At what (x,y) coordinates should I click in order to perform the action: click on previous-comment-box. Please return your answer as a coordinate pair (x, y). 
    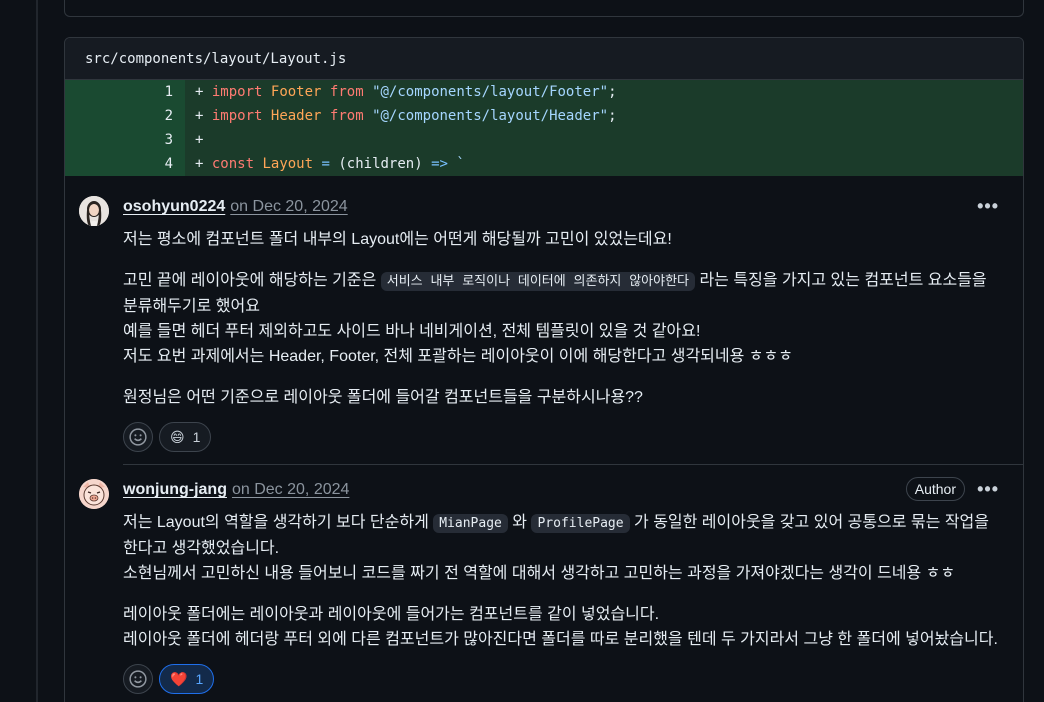
    Looking at the image, I should click on (544, 8).